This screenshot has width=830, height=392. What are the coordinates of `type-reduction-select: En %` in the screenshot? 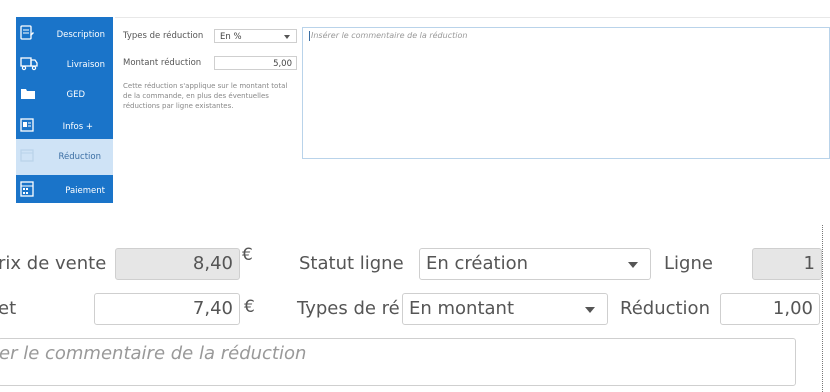 It's located at (255, 36).